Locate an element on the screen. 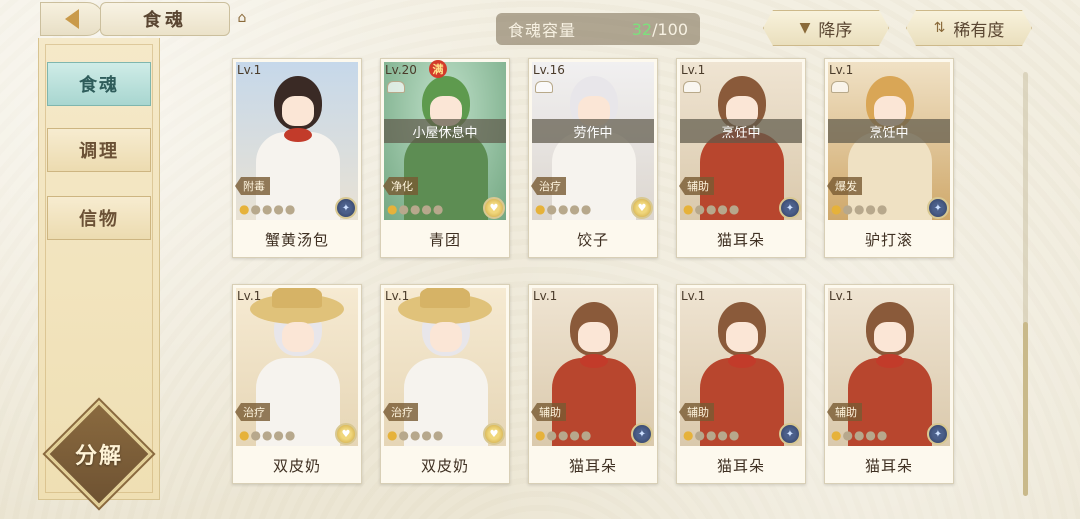 The width and height of the screenshot is (1080, 519). back-arrow-icon is located at coordinates (72, 19).